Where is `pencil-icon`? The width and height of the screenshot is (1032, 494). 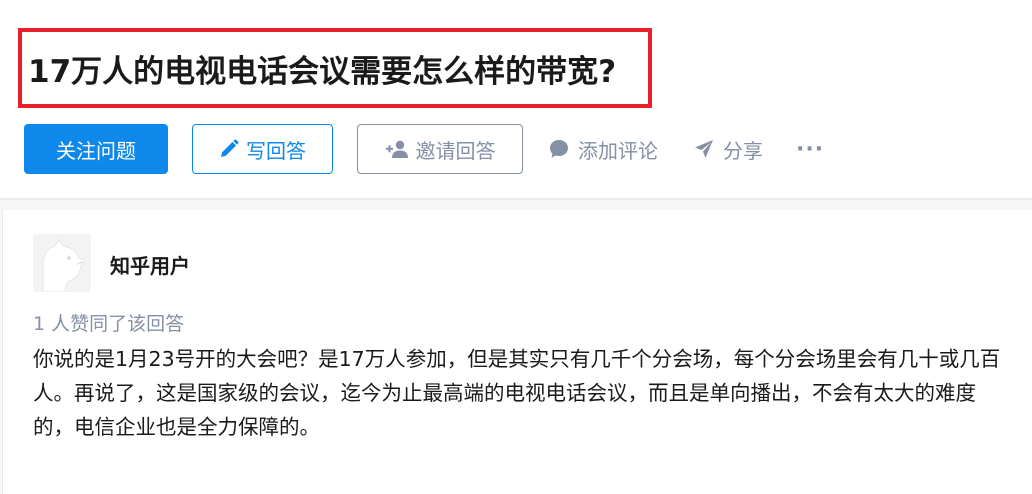 pencil-icon is located at coordinates (230, 148).